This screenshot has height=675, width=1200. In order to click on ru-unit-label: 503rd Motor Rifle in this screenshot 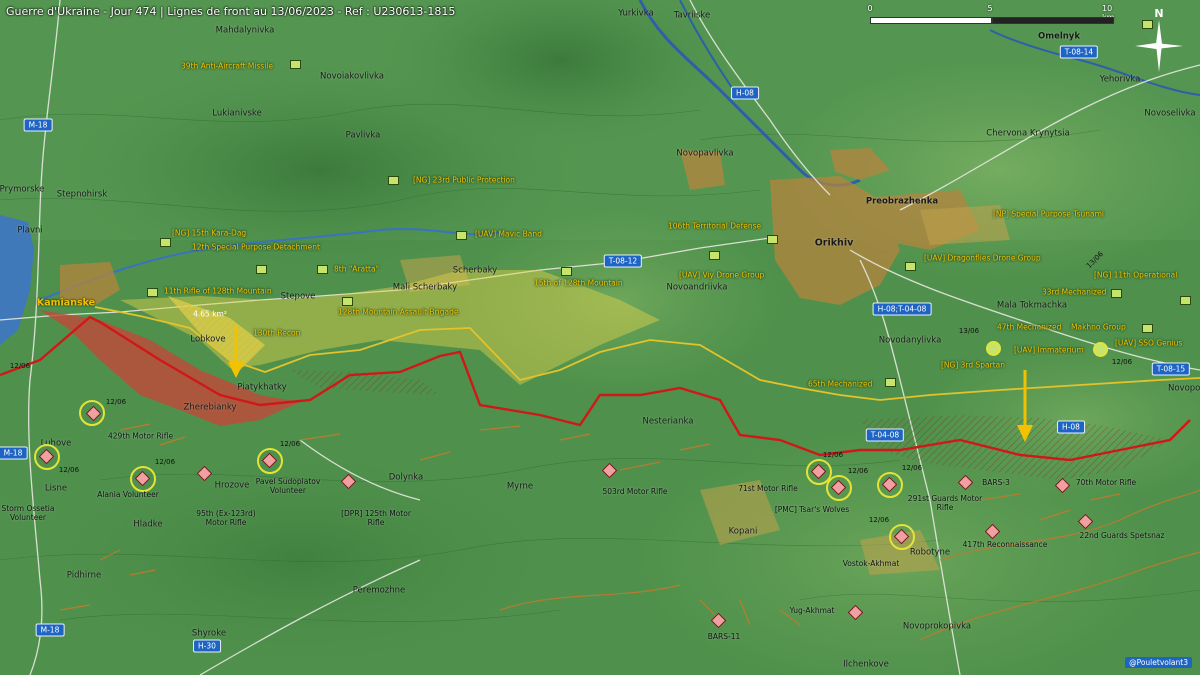, I will do `click(635, 491)`.